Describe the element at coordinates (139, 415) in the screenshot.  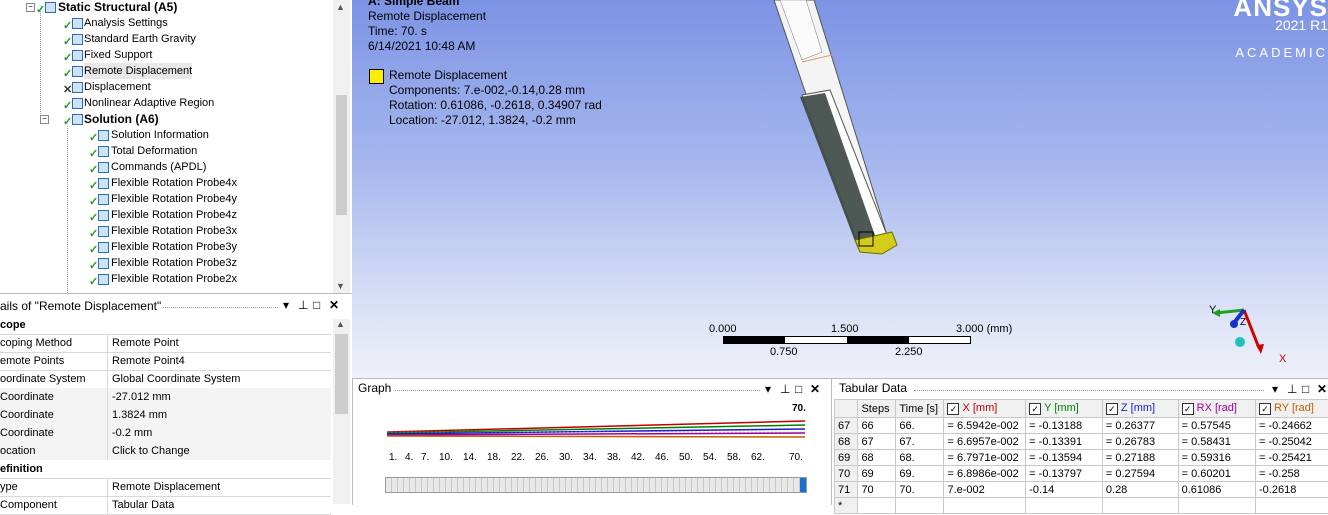
I see `details-value: 1.3824 mm` at that location.